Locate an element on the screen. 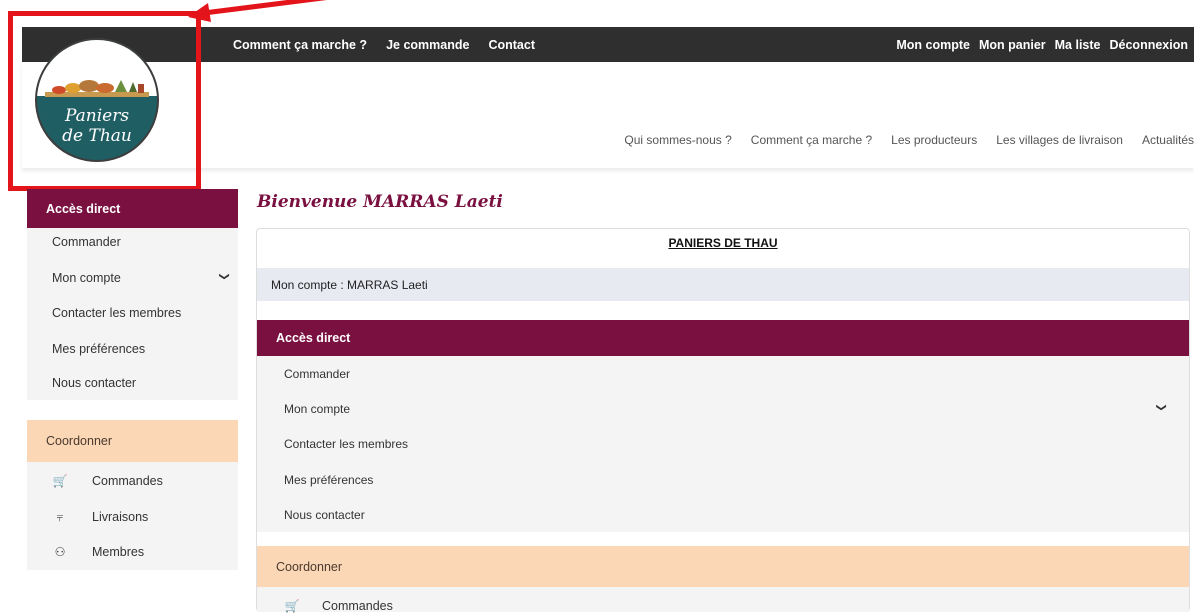  top-nav-contact: Contact is located at coordinates (511, 45).